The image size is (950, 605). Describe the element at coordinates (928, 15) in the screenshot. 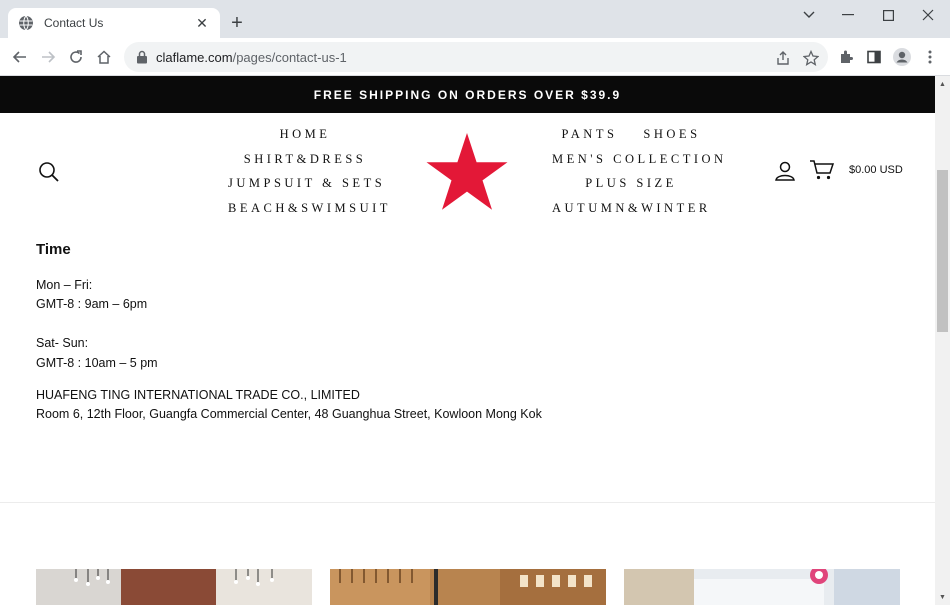

I see `window-close-icon` at that location.